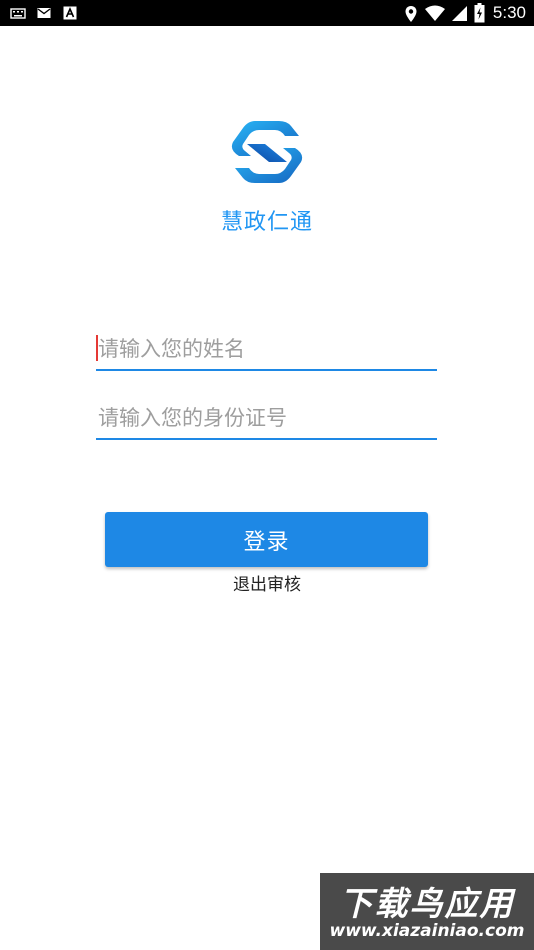 The height and width of the screenshot is (950, 534). I want to click on id-number-input, so click(266, 419).